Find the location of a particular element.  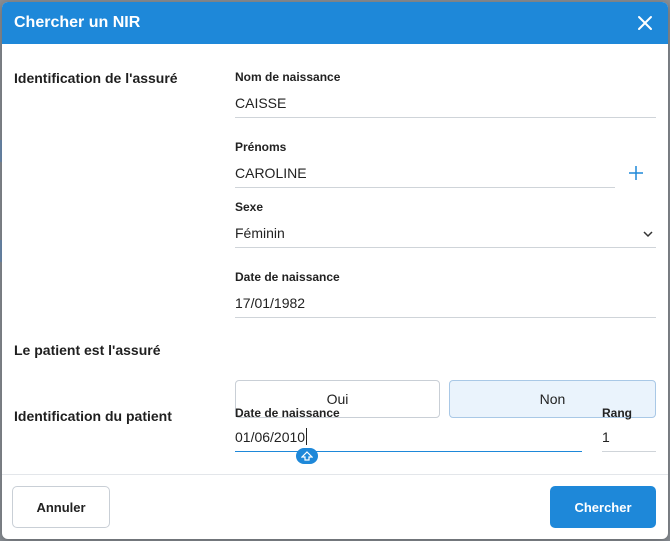

date-naissance-assure-value: 17/01/1982 is located at coordinates (270, 302).